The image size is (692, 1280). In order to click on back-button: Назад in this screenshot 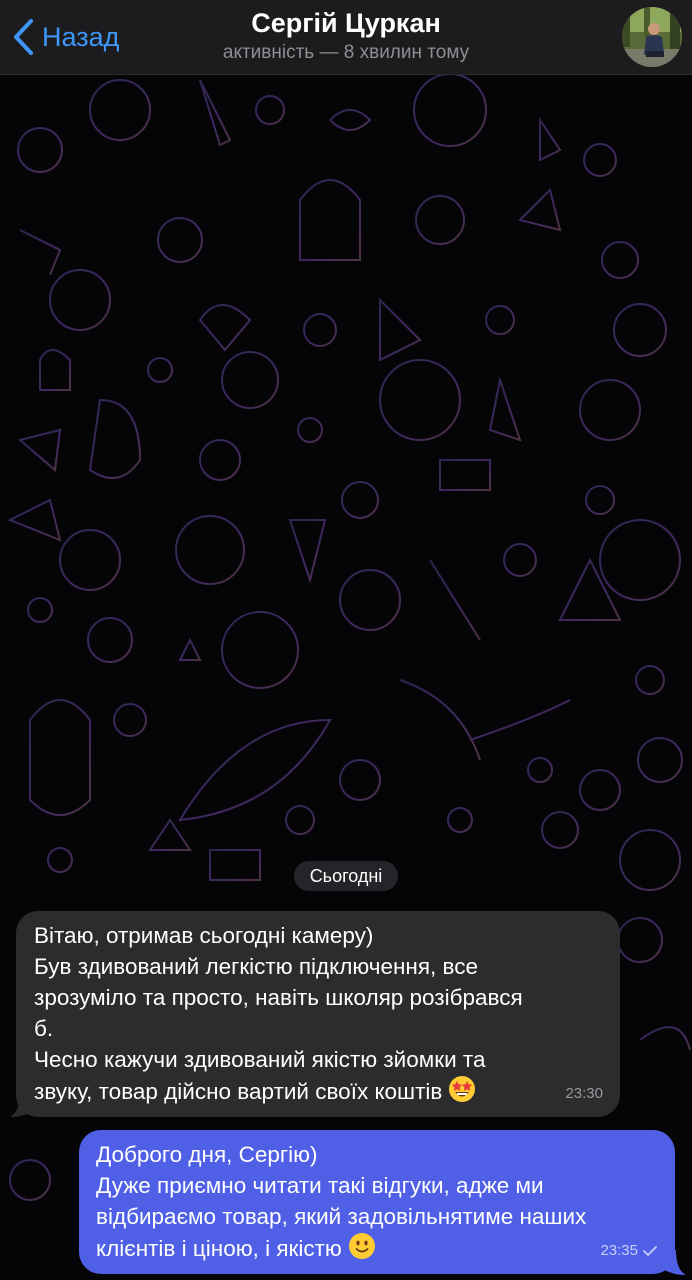, I will do `click(65, 37)`.